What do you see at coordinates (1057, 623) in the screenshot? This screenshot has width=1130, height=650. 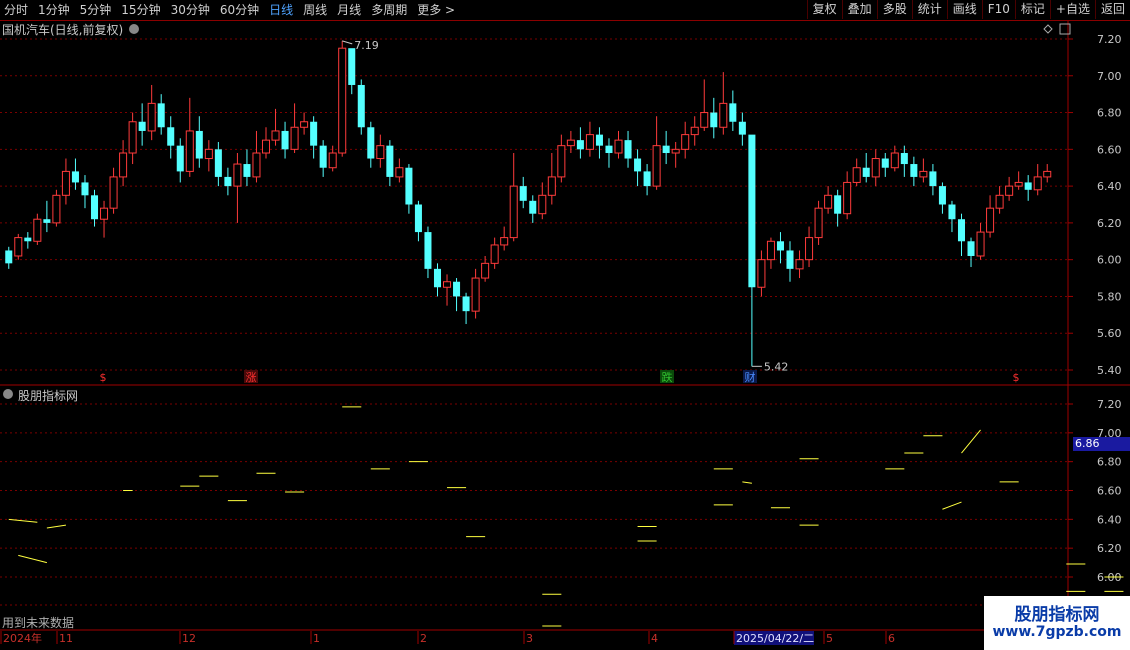 I see `watermark: 股朋指标网 www.7gpzb.com` at bounding box center [1057, 623].